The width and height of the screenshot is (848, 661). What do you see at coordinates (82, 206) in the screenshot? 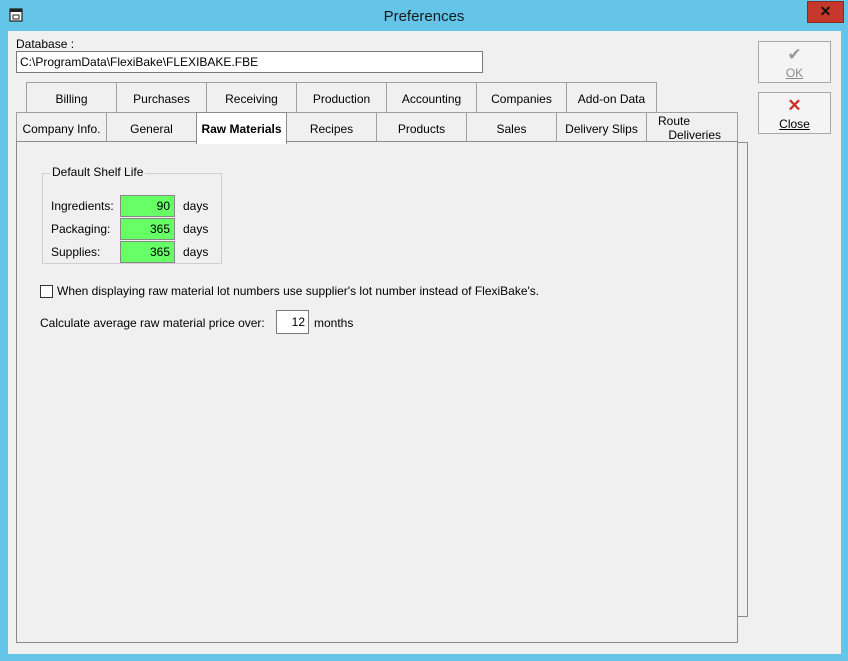
I see `ingredients-label: Ingredients:` at bounding box center [82, 206].